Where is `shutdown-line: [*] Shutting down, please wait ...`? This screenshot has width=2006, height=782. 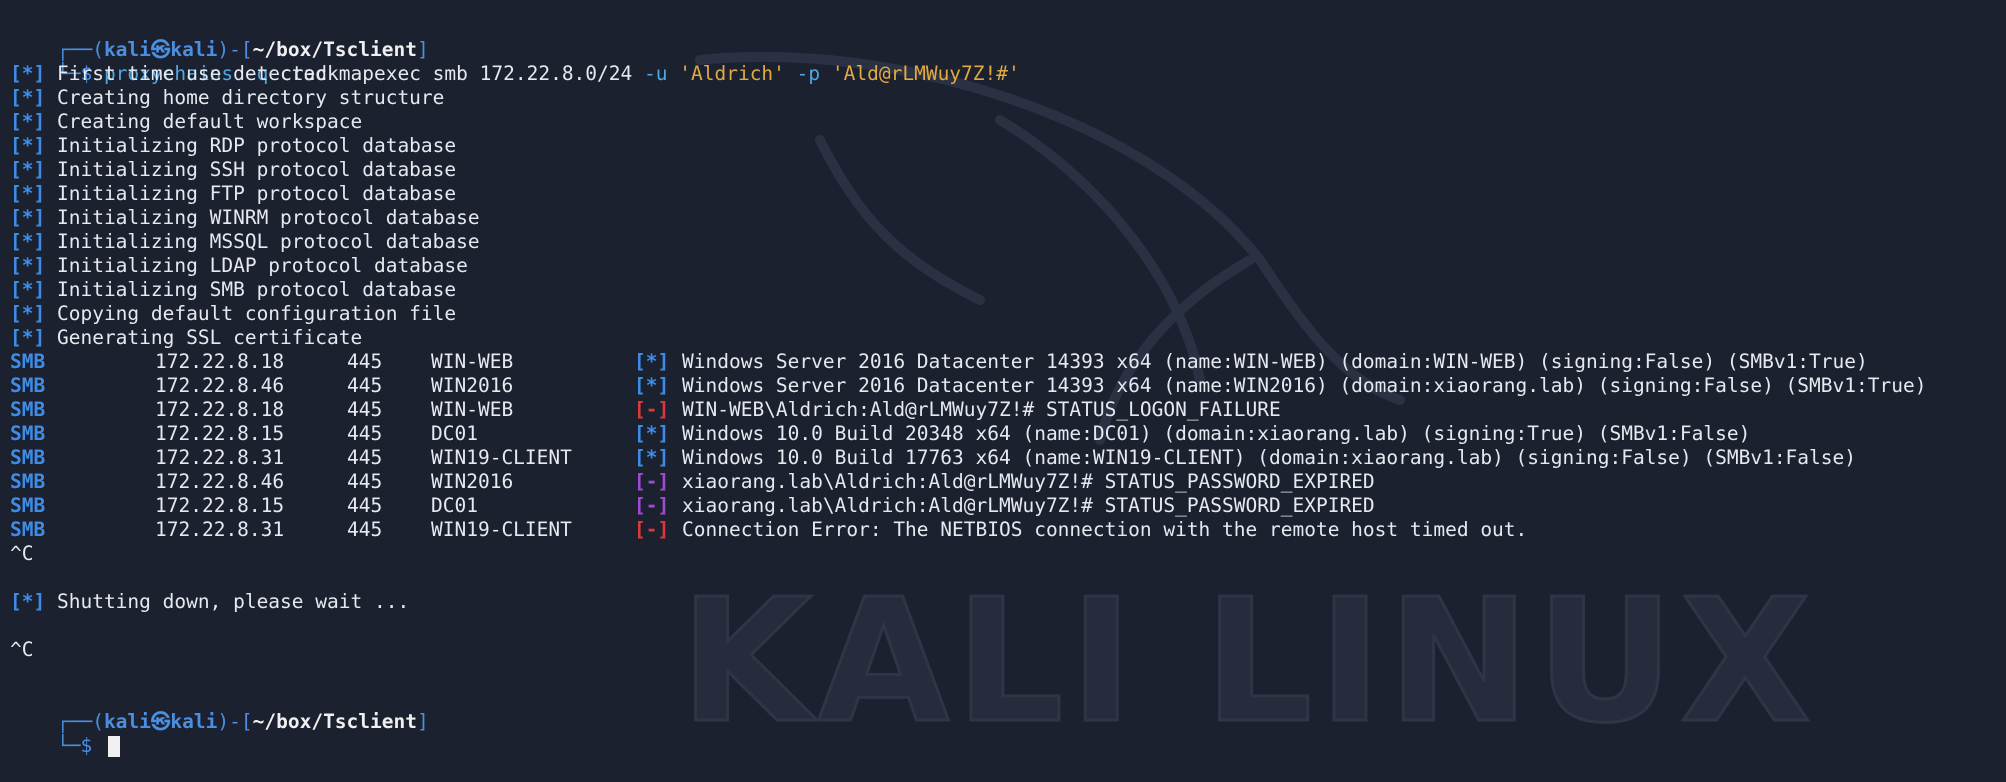
shutdown-line: [*] Shutting down, please wait ... is located at coordinates (1008, 602).